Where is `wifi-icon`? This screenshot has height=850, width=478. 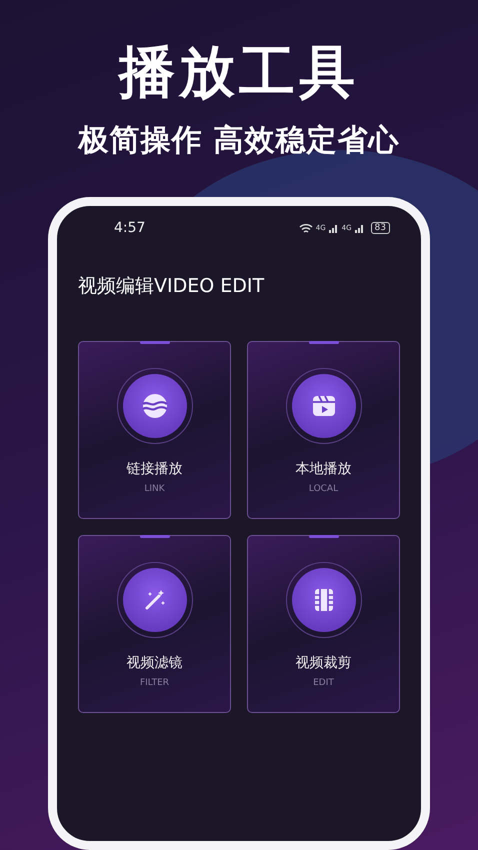
wifi-icon is located at coordinates (305, 228).